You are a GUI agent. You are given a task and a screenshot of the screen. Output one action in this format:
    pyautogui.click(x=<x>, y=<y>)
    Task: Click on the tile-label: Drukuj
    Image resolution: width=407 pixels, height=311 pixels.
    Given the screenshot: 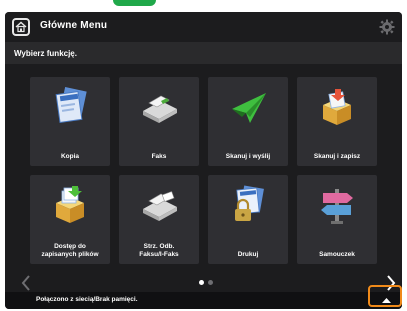 What is the action you would take?
    pyautogui.click(x=248, y=254)
    